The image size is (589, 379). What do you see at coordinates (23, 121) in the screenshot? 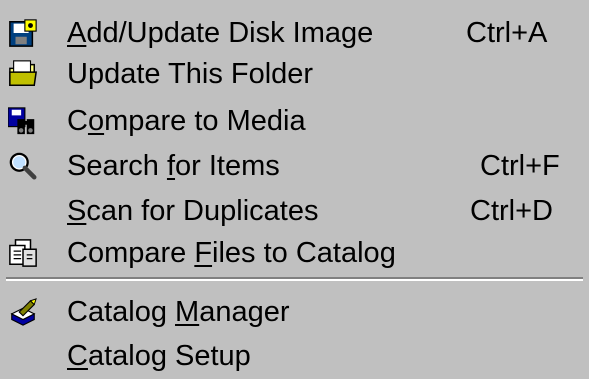
I see `compare-media-icon` at bounding box center [23, 121].